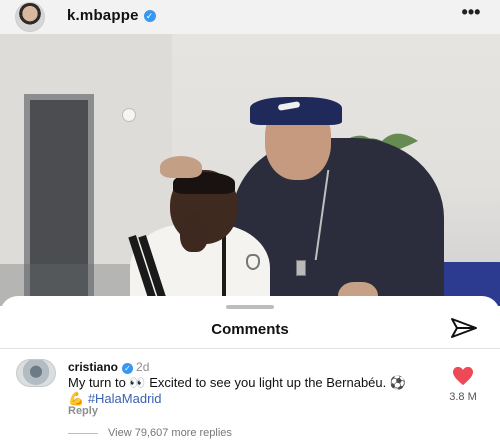 This screenshot has height=440, width=500. What do you see at coordinates (181, 167) in the screenshot?
I see `bunny-ears-hand` at bounding box center [181, 167].